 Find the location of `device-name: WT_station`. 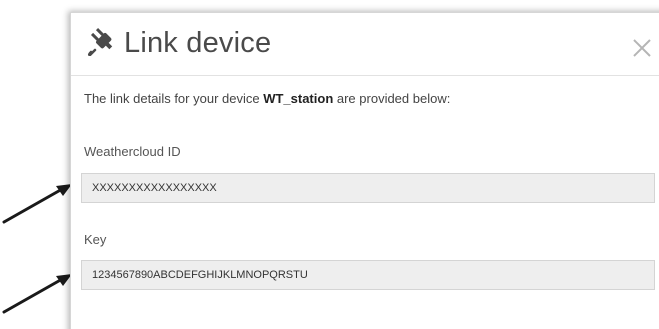

device-name: WT_station is located at coordinates (298, 98).